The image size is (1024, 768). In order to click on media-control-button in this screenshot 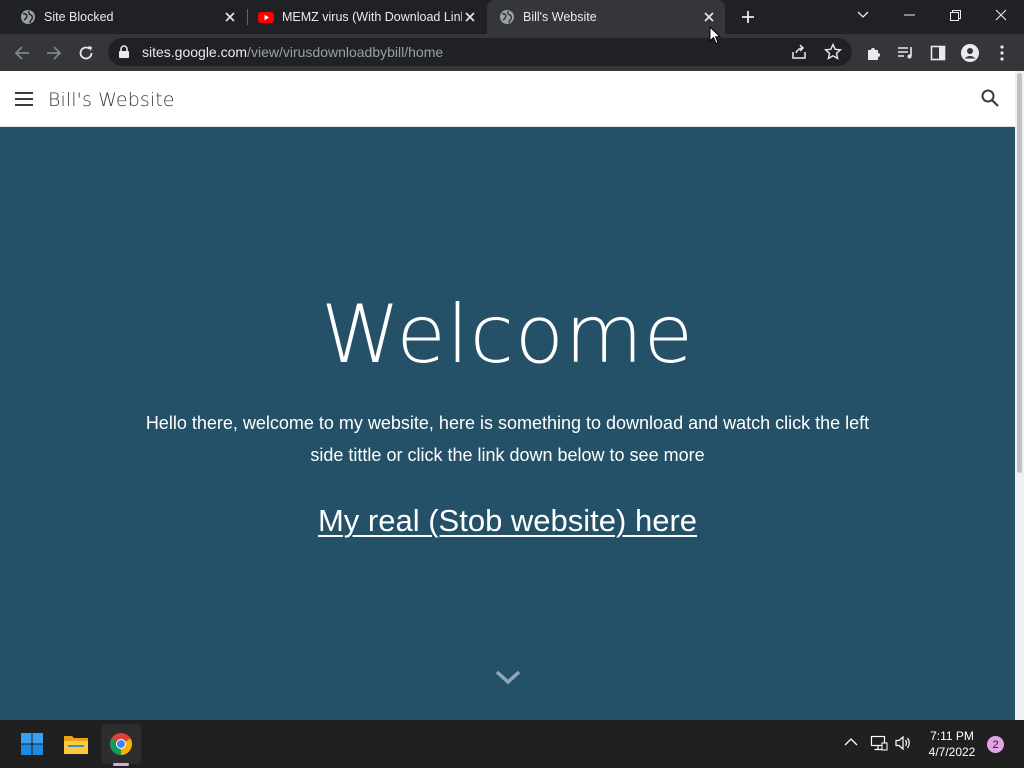, I will do `click(906, 53)`.